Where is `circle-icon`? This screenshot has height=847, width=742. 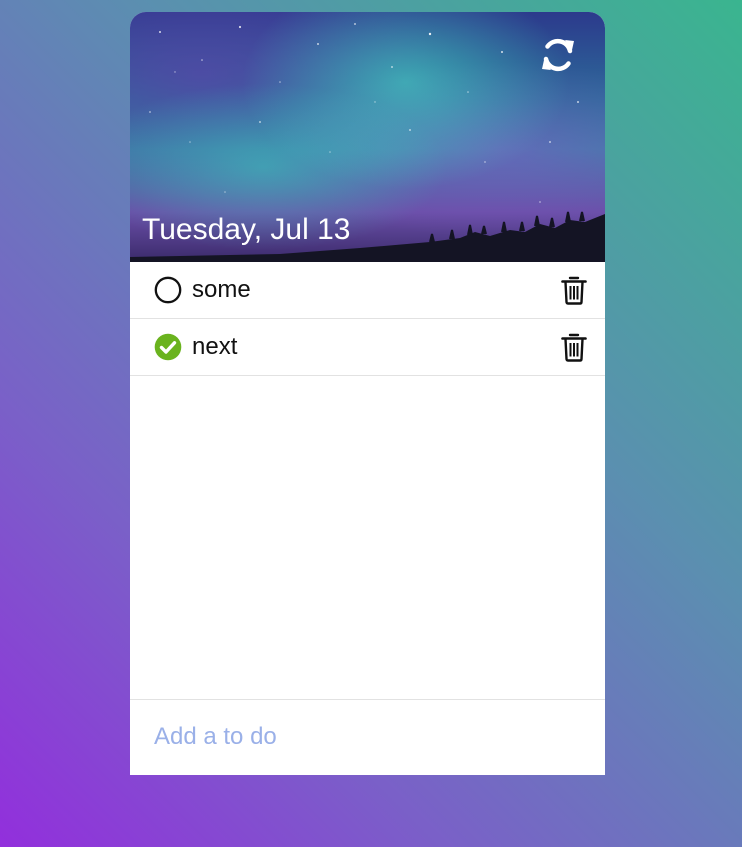
circle-icon is located at coordinates (168, 290).